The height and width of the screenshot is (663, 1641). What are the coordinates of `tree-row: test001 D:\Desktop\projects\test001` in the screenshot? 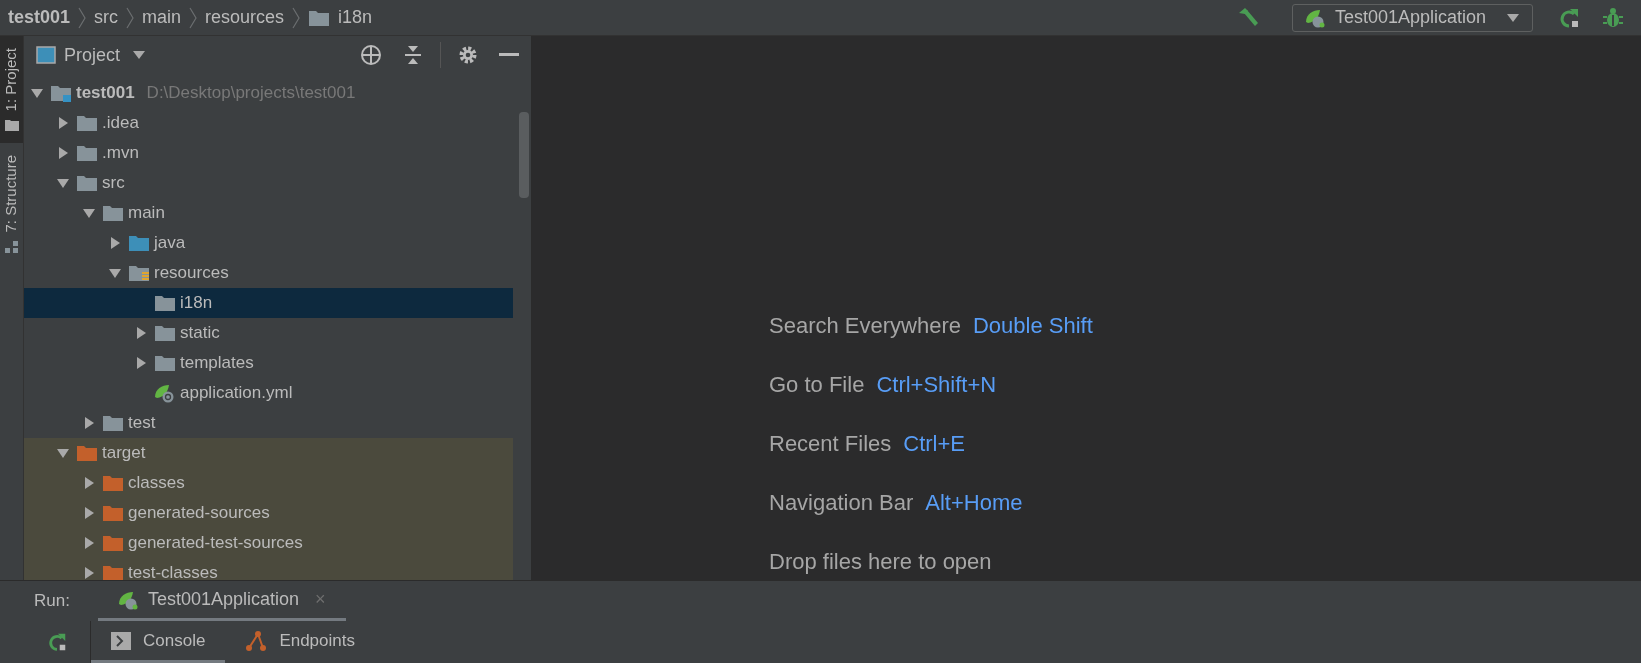 It's located at (268, 93).